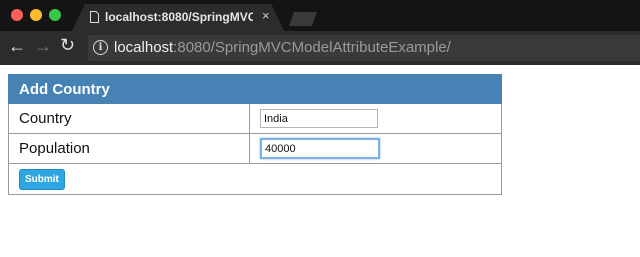  I want to click on population-input, so click(320, 148).